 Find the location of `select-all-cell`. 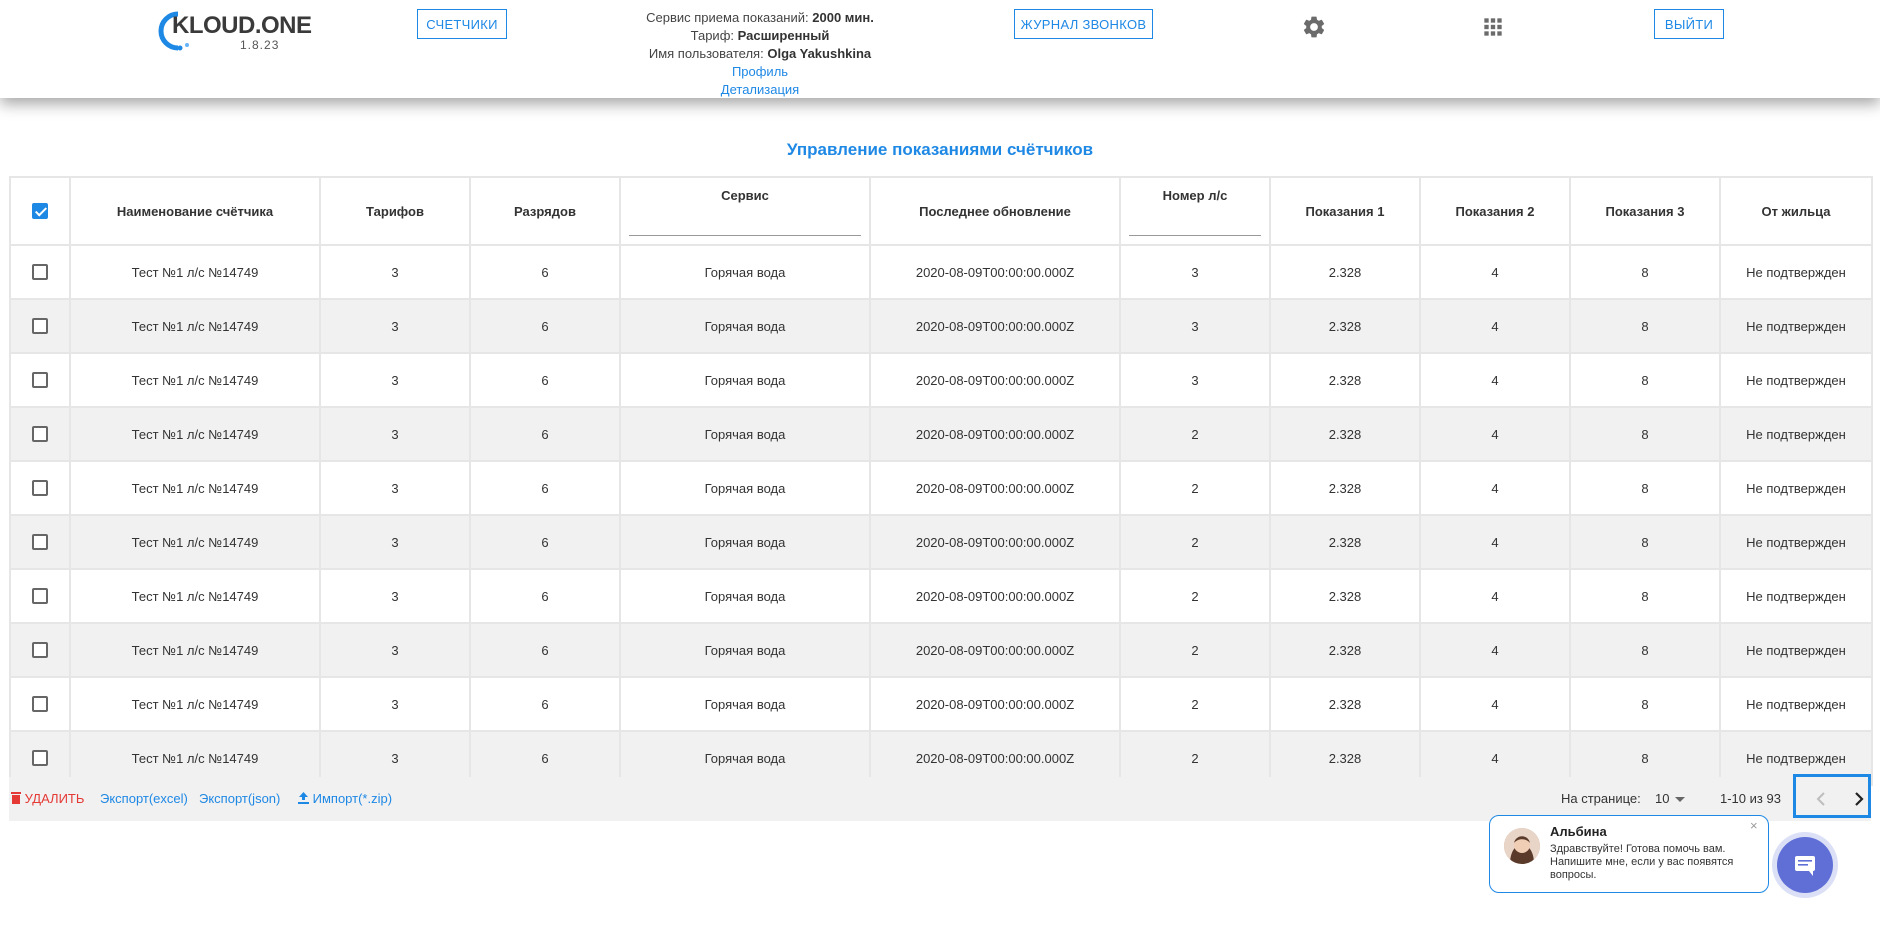

select-all-cell is located at coordinates (40, 211).